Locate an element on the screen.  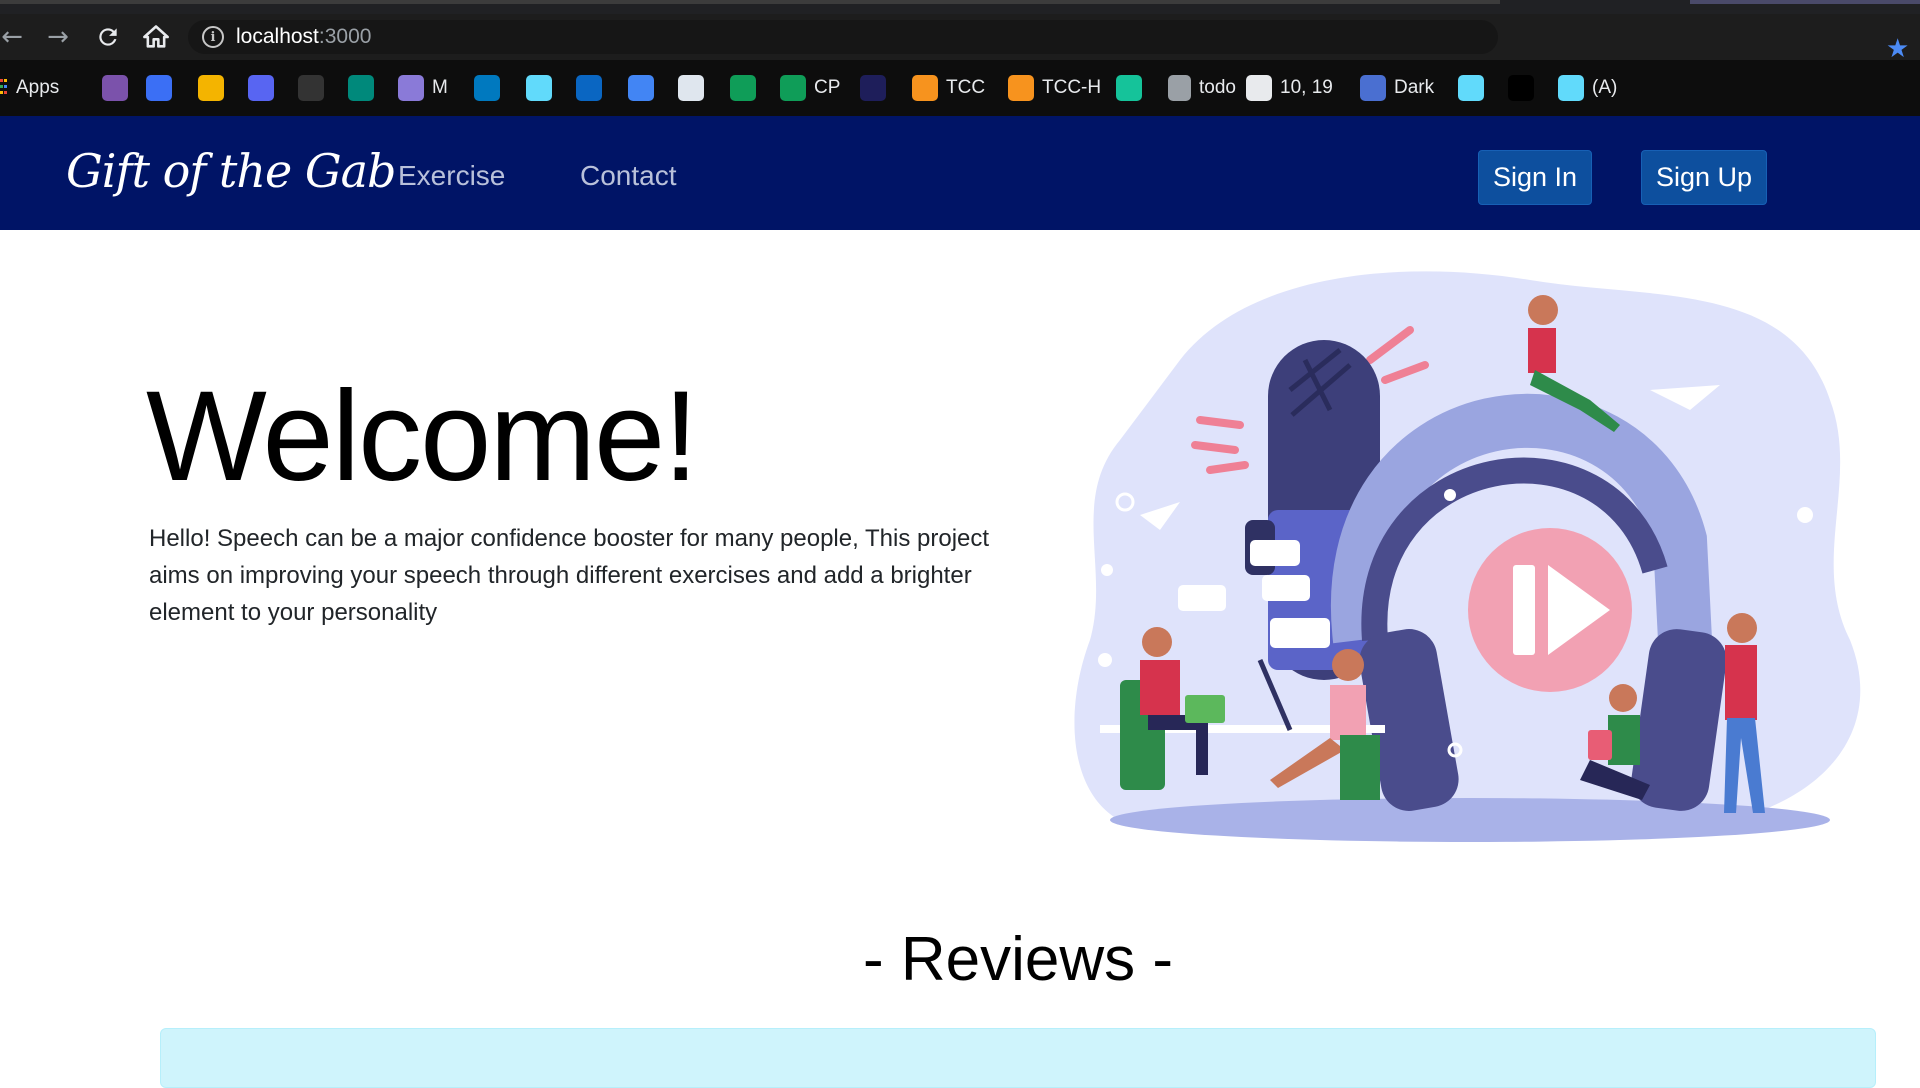
nav-link-exercise: Exercise is located at coordinates (451, 176).